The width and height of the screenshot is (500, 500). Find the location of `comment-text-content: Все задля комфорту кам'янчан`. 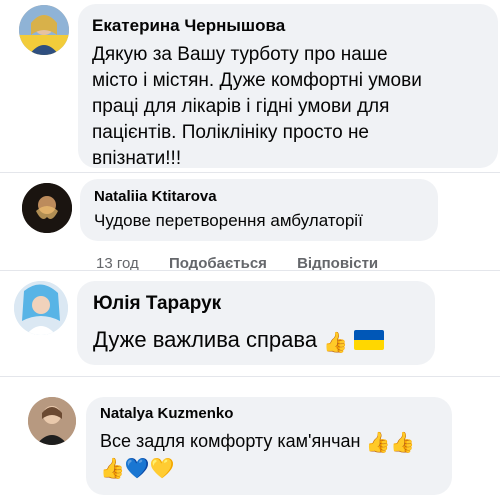

comment-text-content: Все задля комфорту кам'янчан is located at coordinates (230, 441).